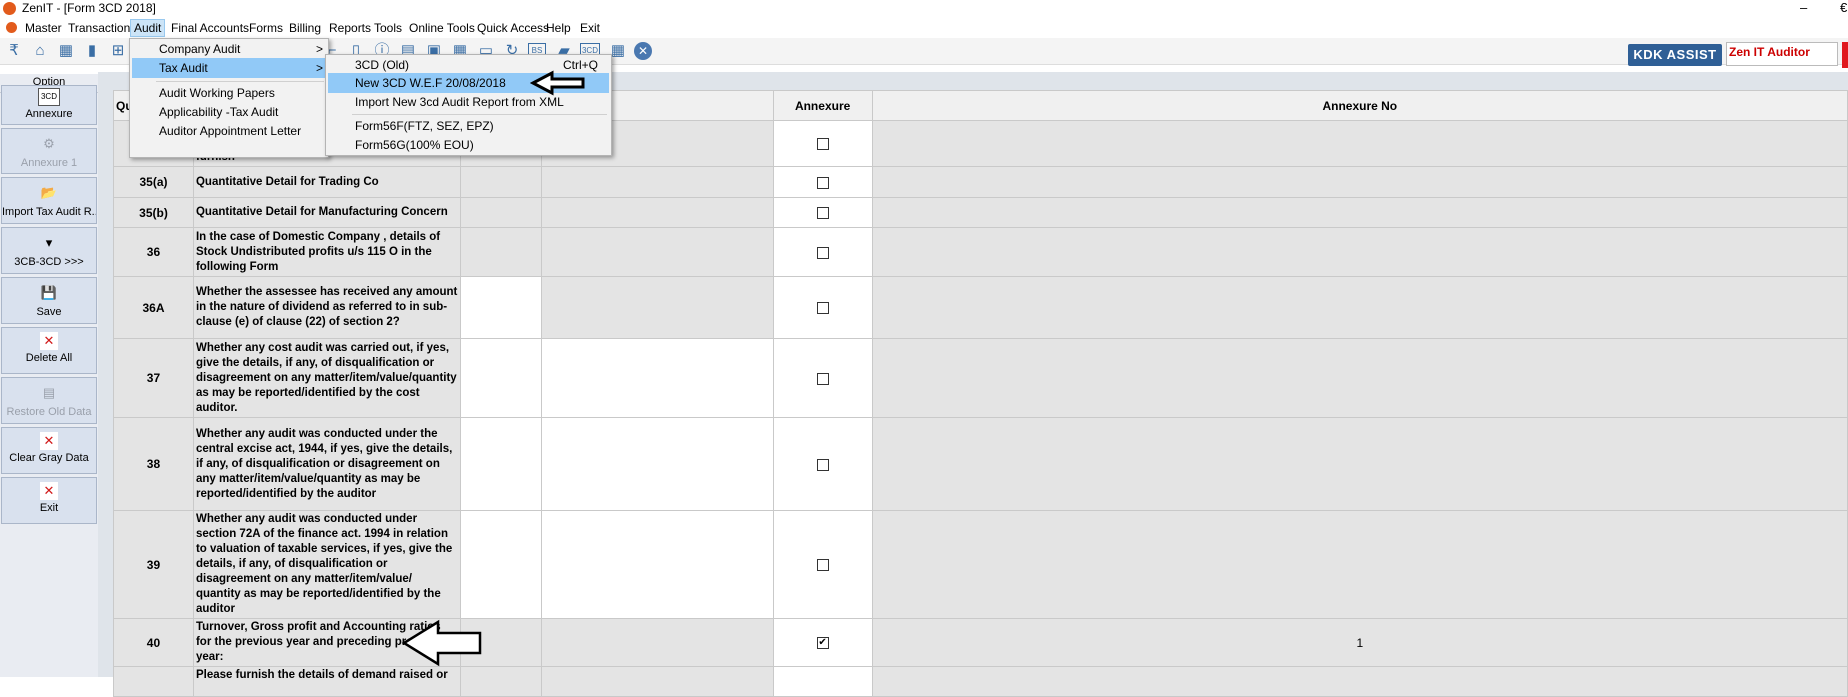  I want to click on annexure-checkbox-checked: ✔, so click(822, 643).